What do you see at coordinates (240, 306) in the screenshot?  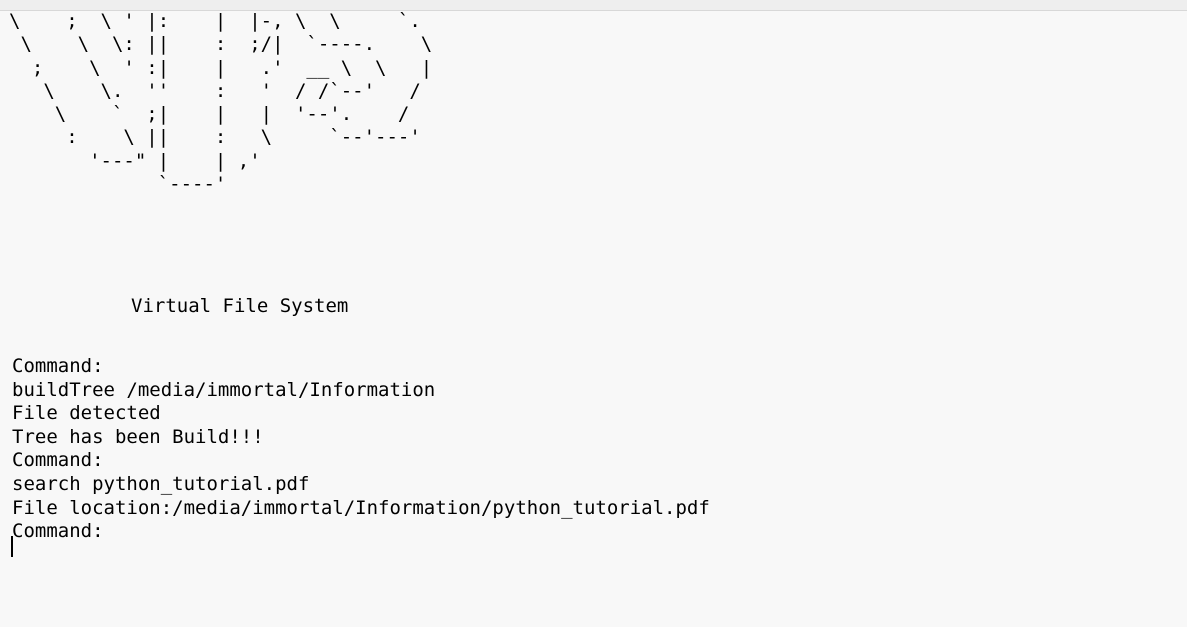 I see `app-title: Virtual File System` at bounding box center [240, 306].